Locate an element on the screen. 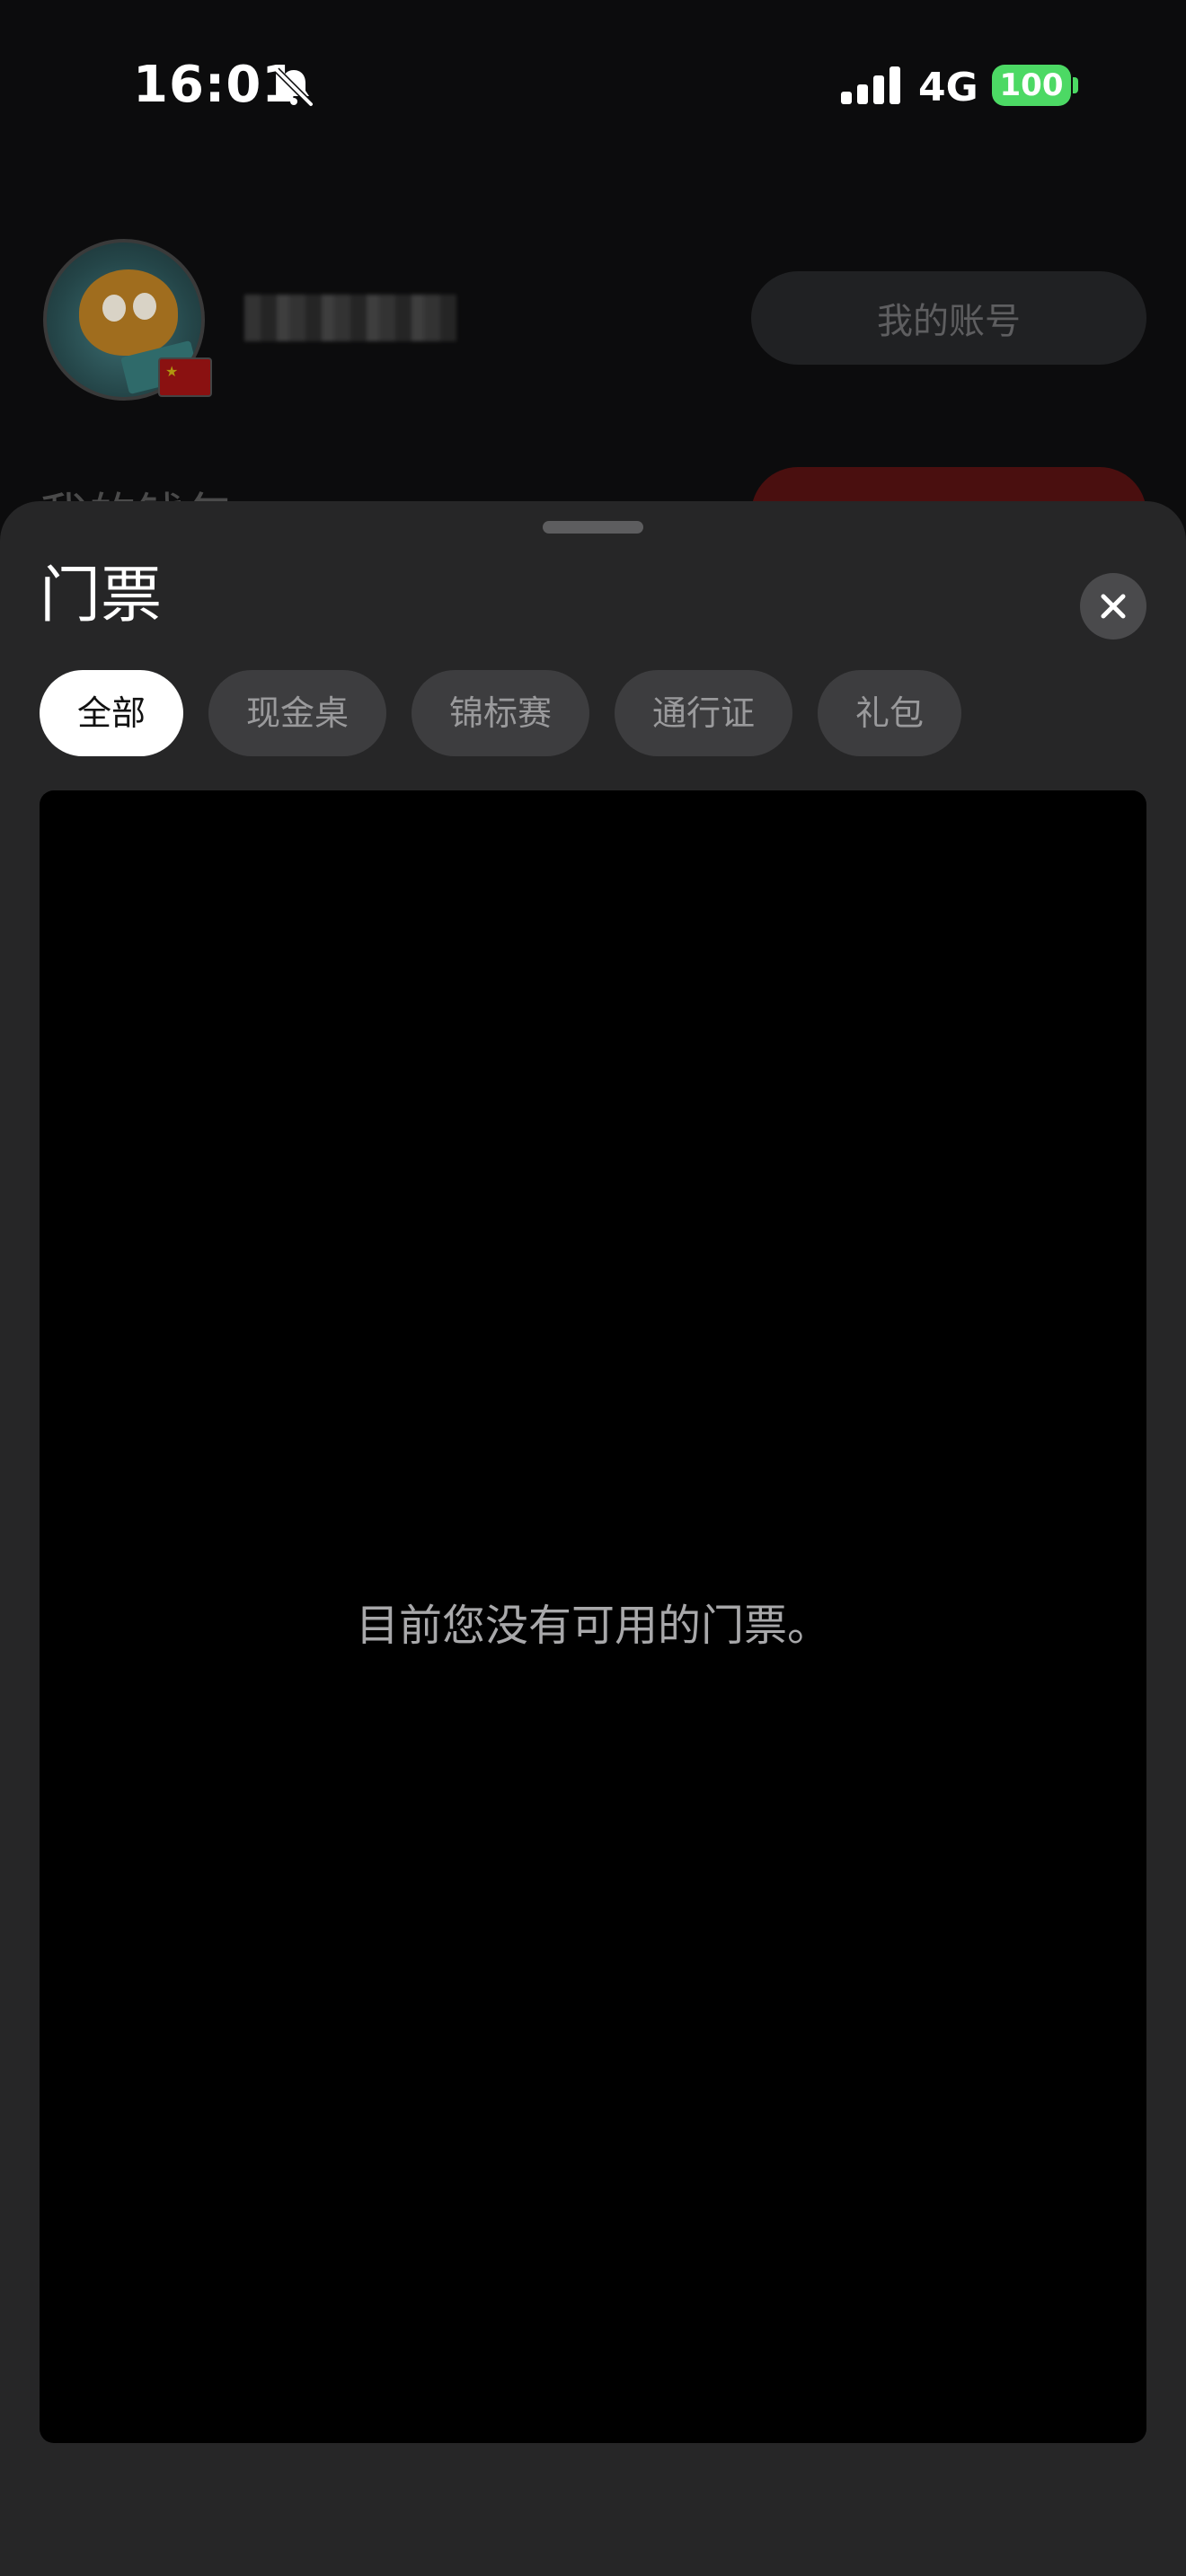 This screenshot has height=2576, width=1186. battery-icon: 100 is located at coordinates (1031, 85).